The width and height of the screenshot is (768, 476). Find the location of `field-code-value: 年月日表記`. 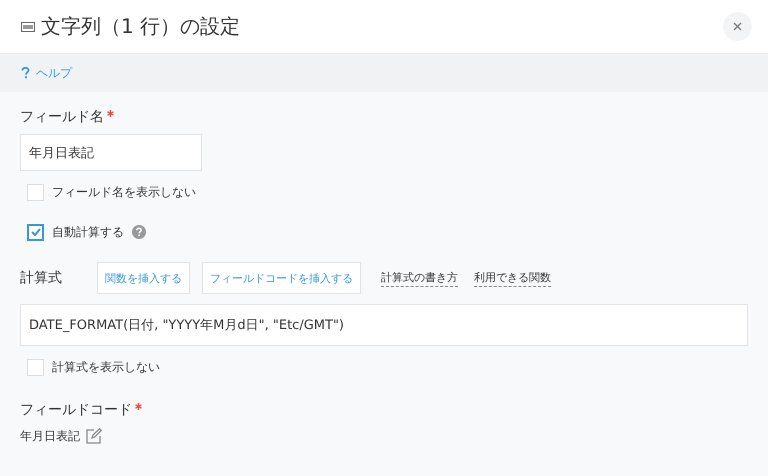

field-code-value: 年月日表記 is located at coordinates (50, 436).